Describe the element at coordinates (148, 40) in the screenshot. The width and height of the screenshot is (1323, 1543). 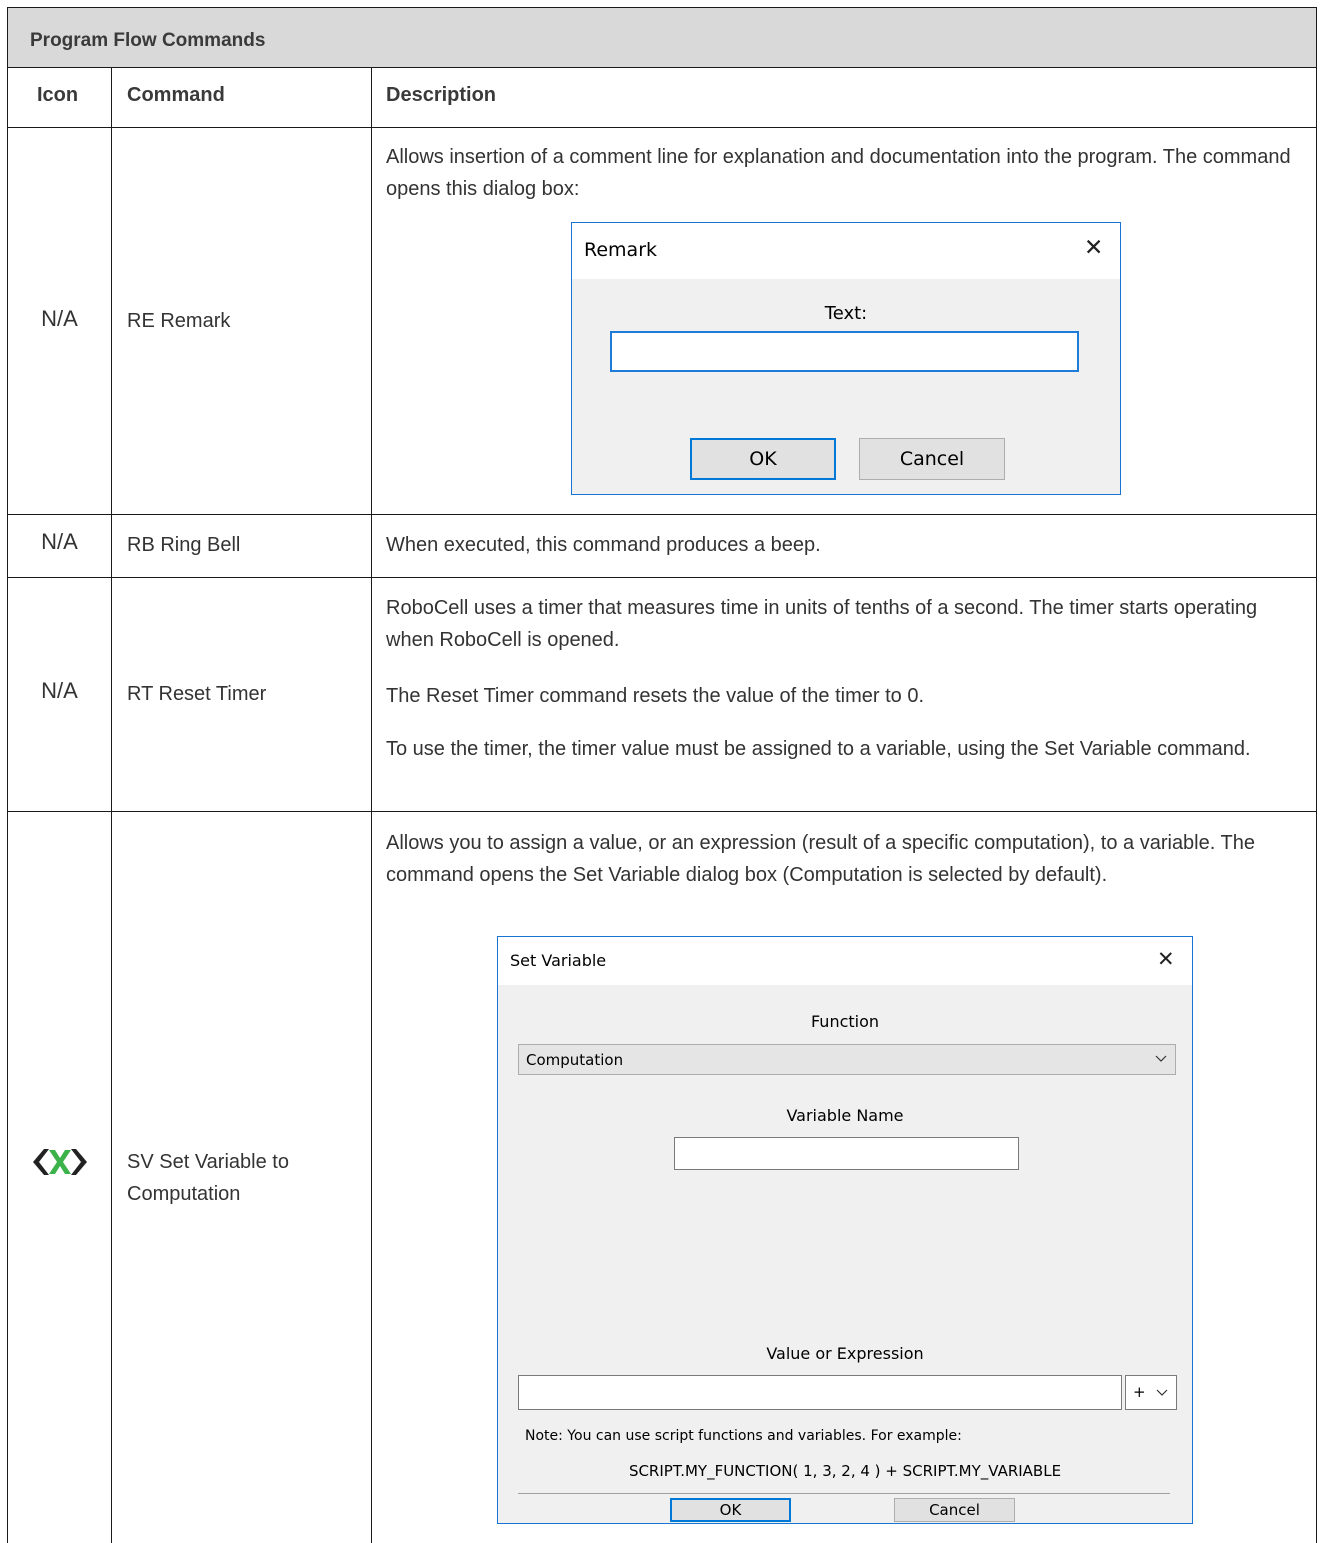
I see `table-title: Program Flow Commands` at that location.